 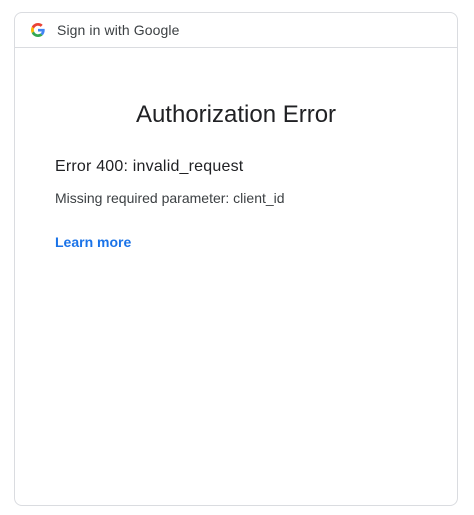 What do you see at coordinates (236, 30) in the screenshot?
I see `card-header: Sign in with Google` at bounding box center [236, 30].